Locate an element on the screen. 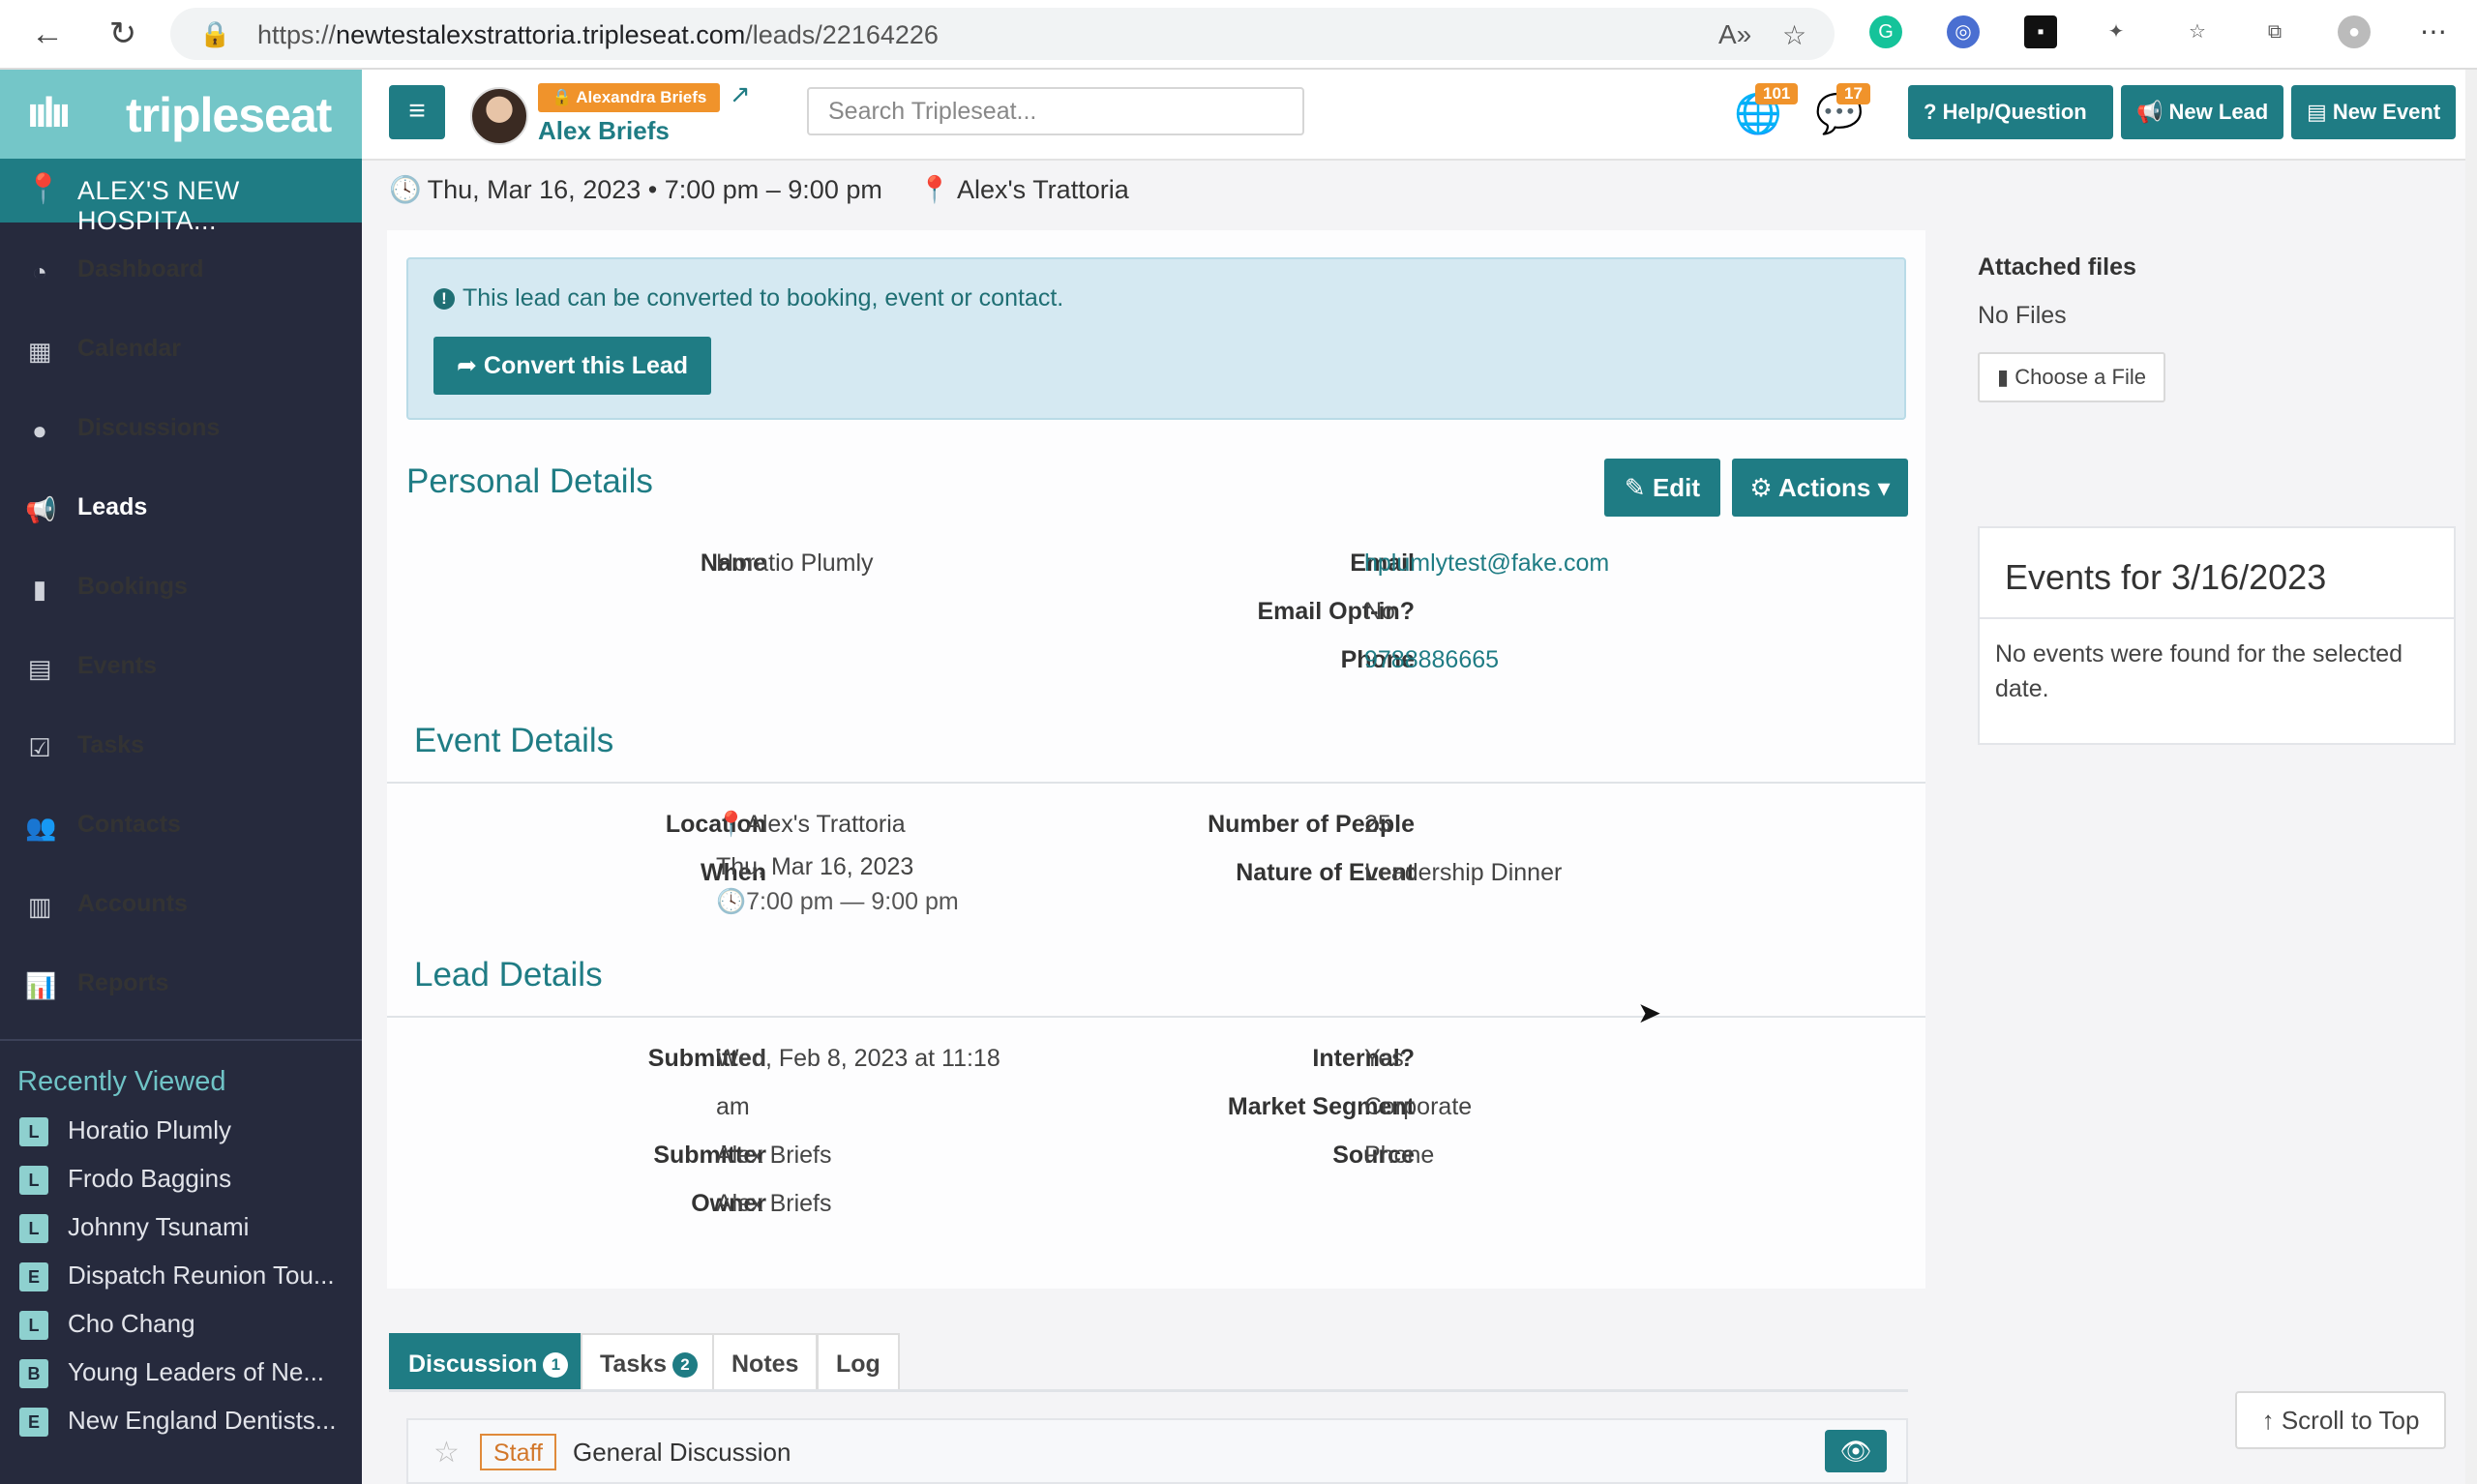 The image size is (2477, 1484). extension-dark-icon: ▪ is located at coordinates (2040, 31).